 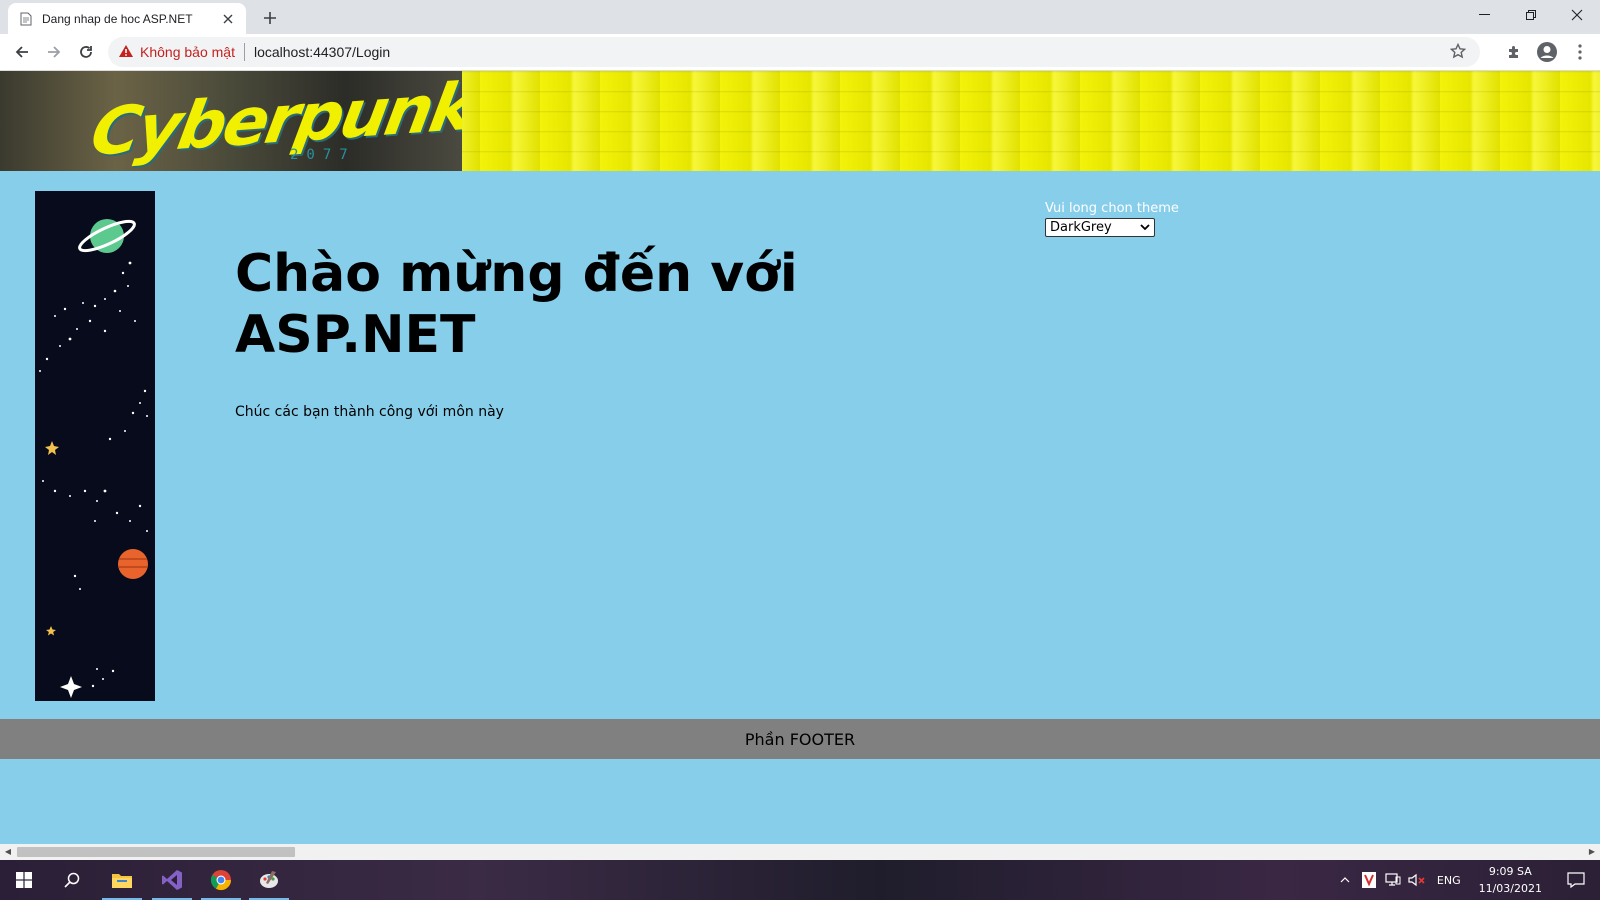 I want to click on search-icon, so click(x=72, y=880).